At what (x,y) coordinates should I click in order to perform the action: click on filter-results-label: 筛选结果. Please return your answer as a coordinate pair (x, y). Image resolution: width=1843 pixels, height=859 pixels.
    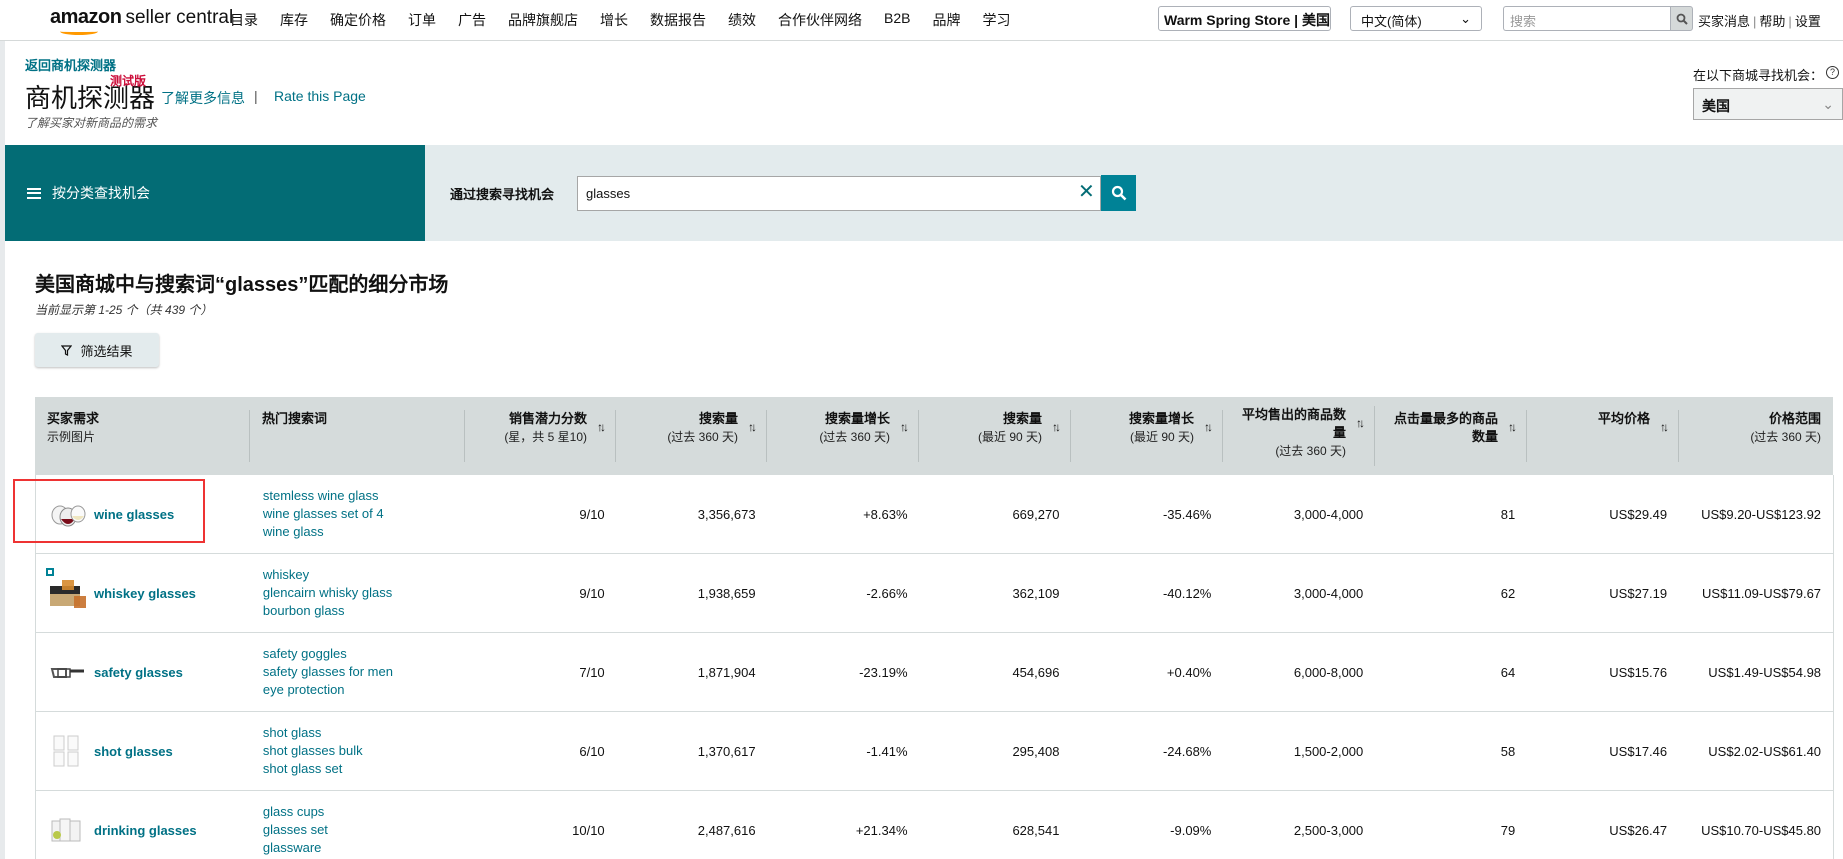
    Looking at the image, I should click on (106, 351).